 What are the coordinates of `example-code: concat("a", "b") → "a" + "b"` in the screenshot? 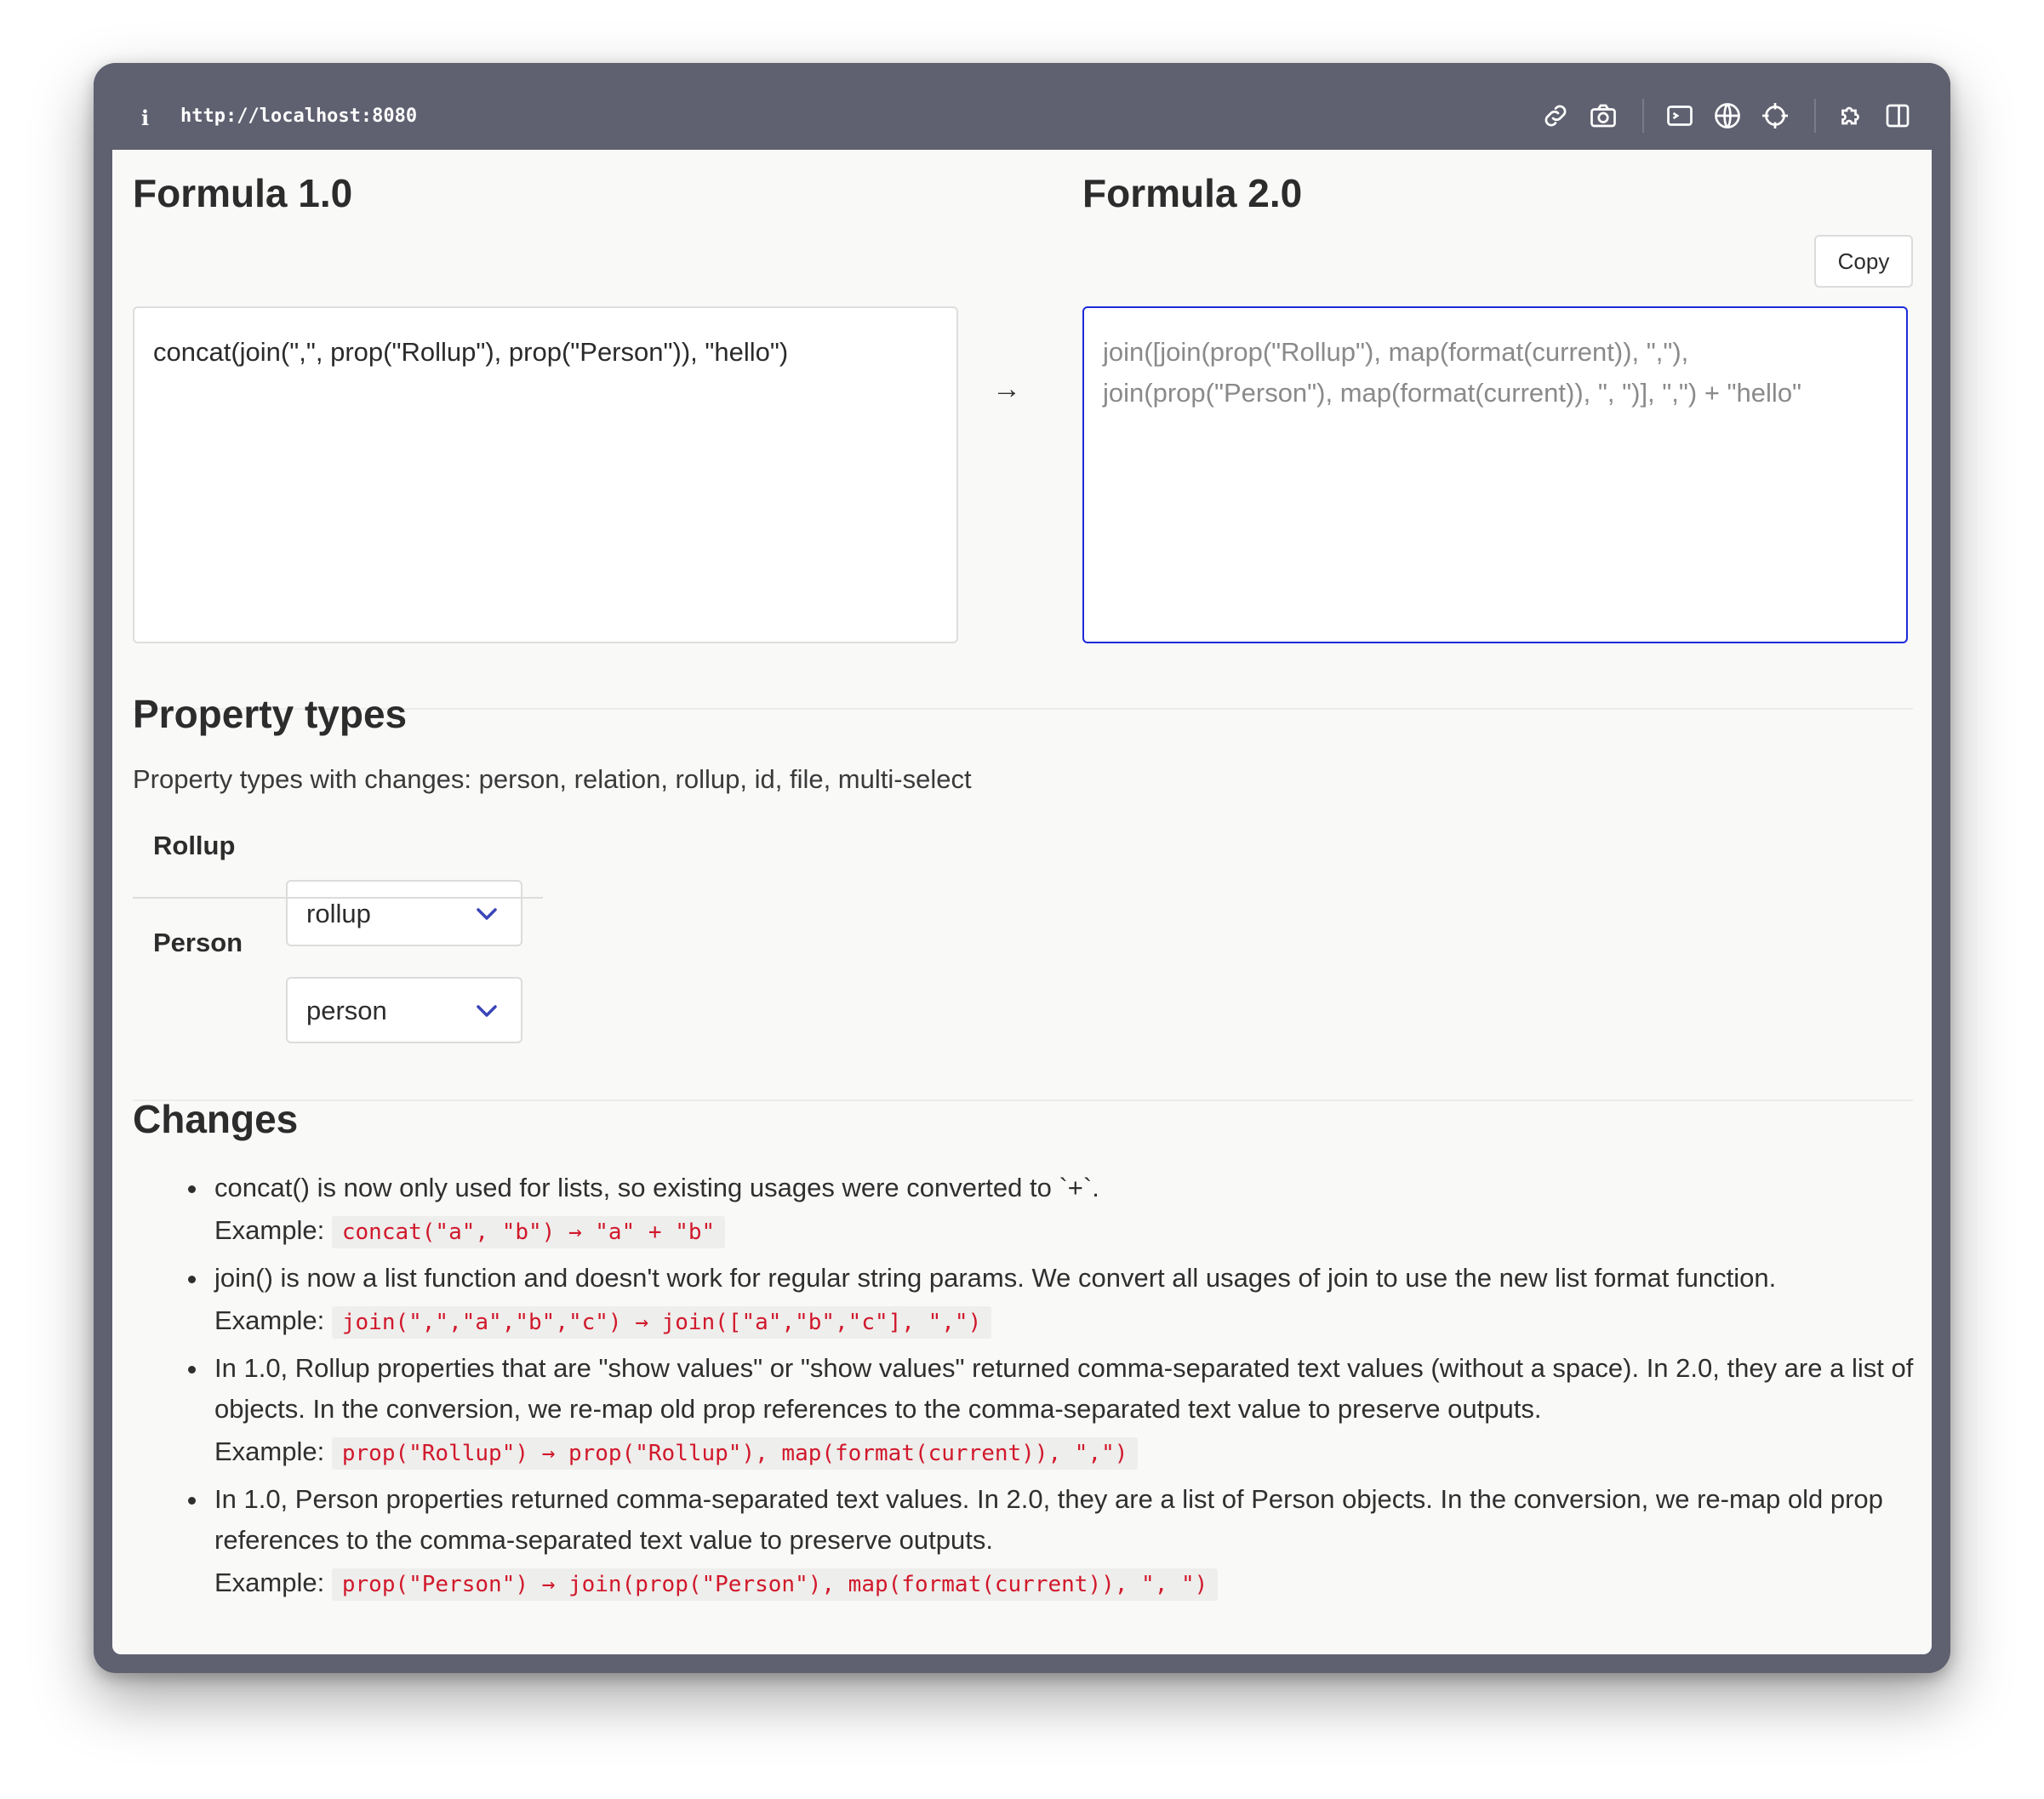 It's located at (528, 1232).